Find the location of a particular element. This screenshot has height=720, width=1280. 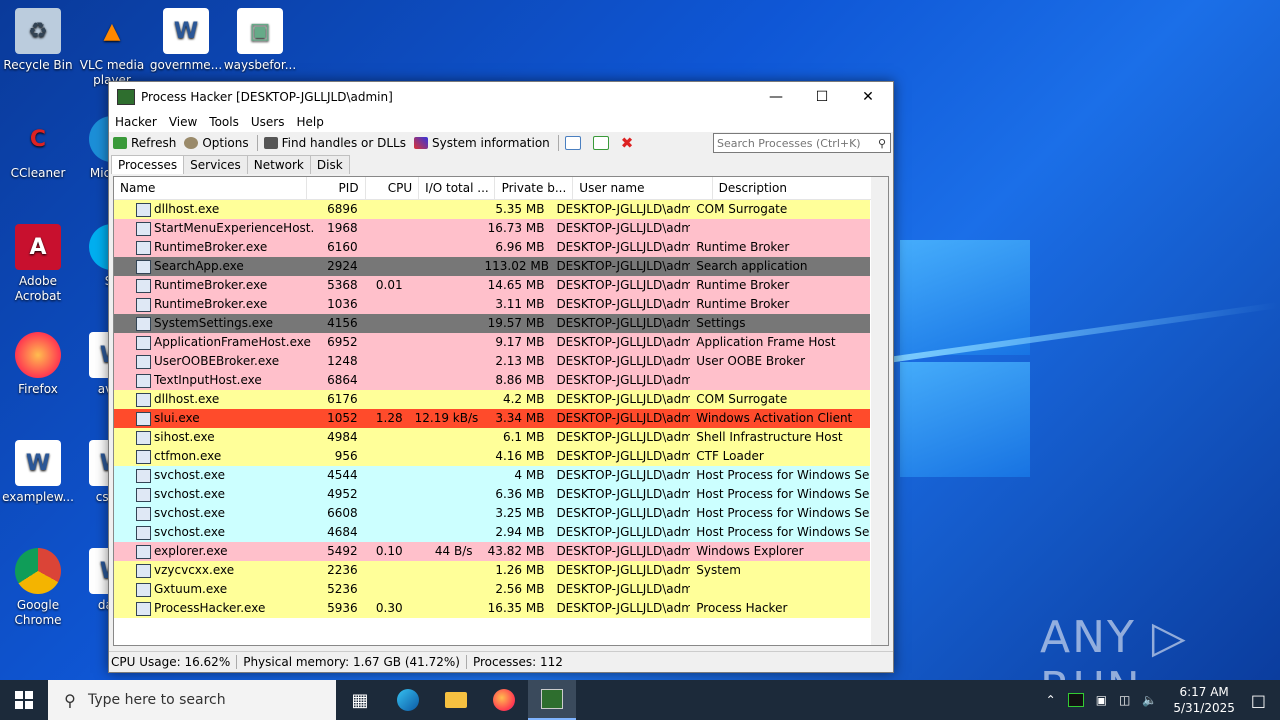

cell-name: ProcessHacker.exe is located at coordinates (214, 608).